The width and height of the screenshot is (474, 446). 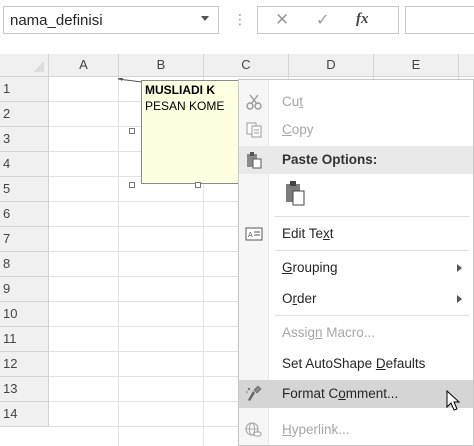 What do you see at coordinates (205, 18) in the screenshot?
I see `chevron-down-icon` at bounding box center [205, 18].